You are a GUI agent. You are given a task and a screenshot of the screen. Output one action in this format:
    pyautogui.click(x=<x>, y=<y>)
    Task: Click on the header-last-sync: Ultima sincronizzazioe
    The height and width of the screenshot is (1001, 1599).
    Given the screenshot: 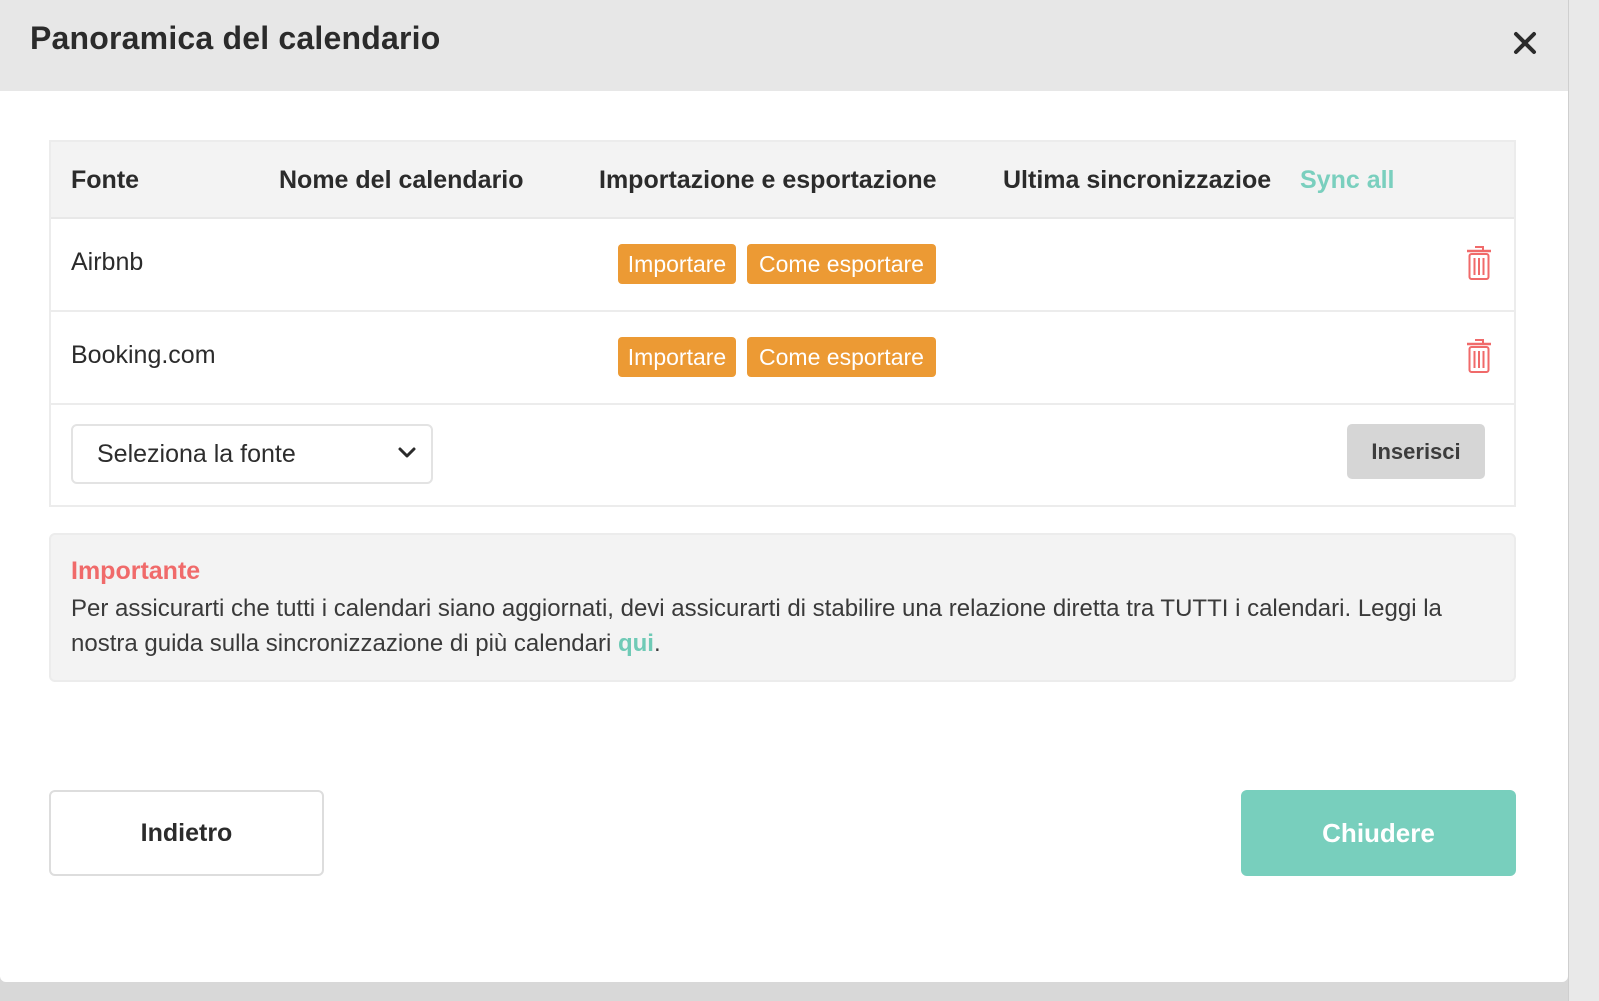 What is the action you would take?
    pyautogui.click(x=1137, y=180)
    